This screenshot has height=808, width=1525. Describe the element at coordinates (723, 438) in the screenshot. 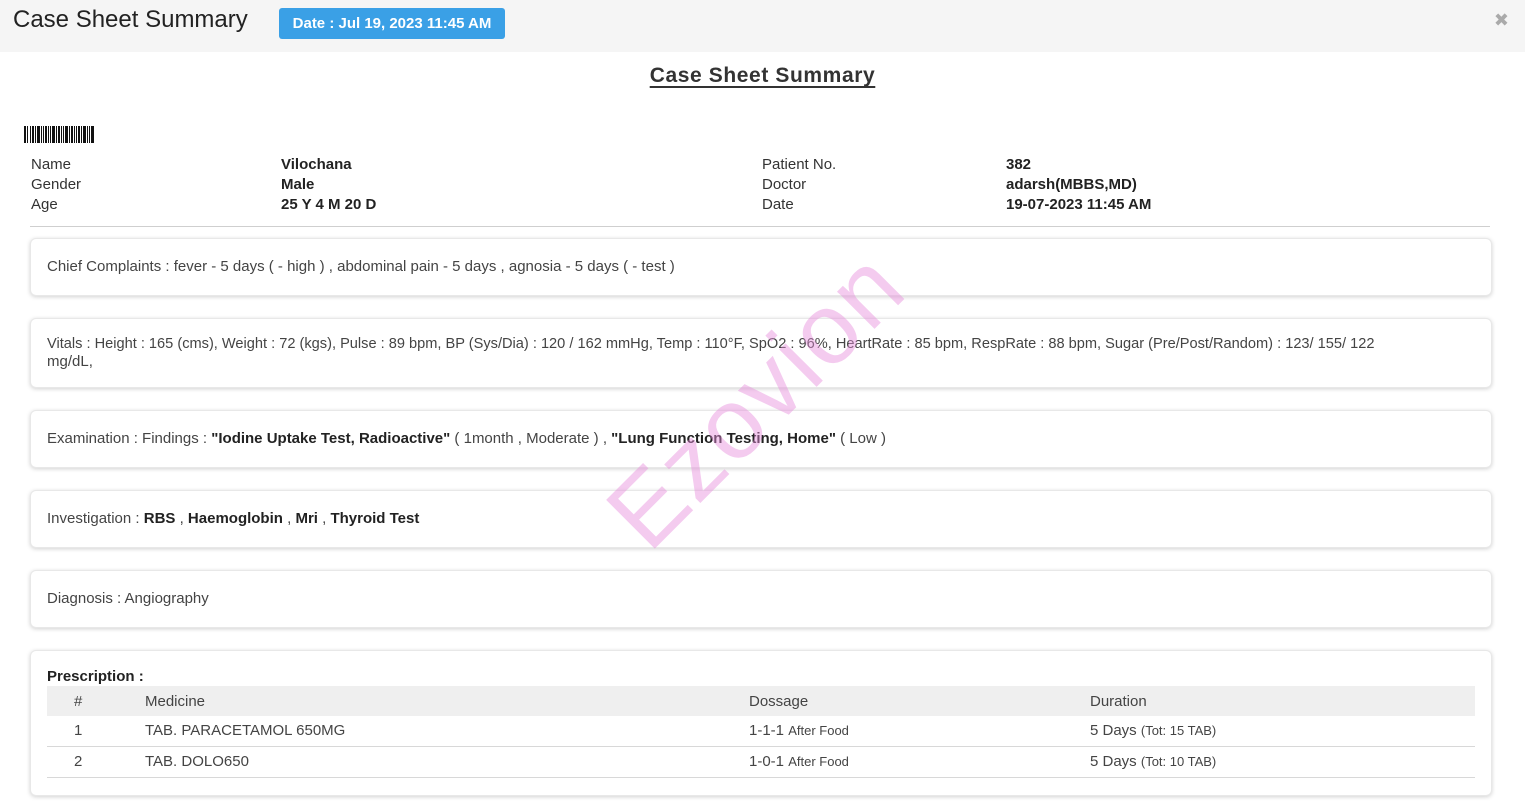

I see `finding-2-name: "Lung Function Testing, Home"` at that location.